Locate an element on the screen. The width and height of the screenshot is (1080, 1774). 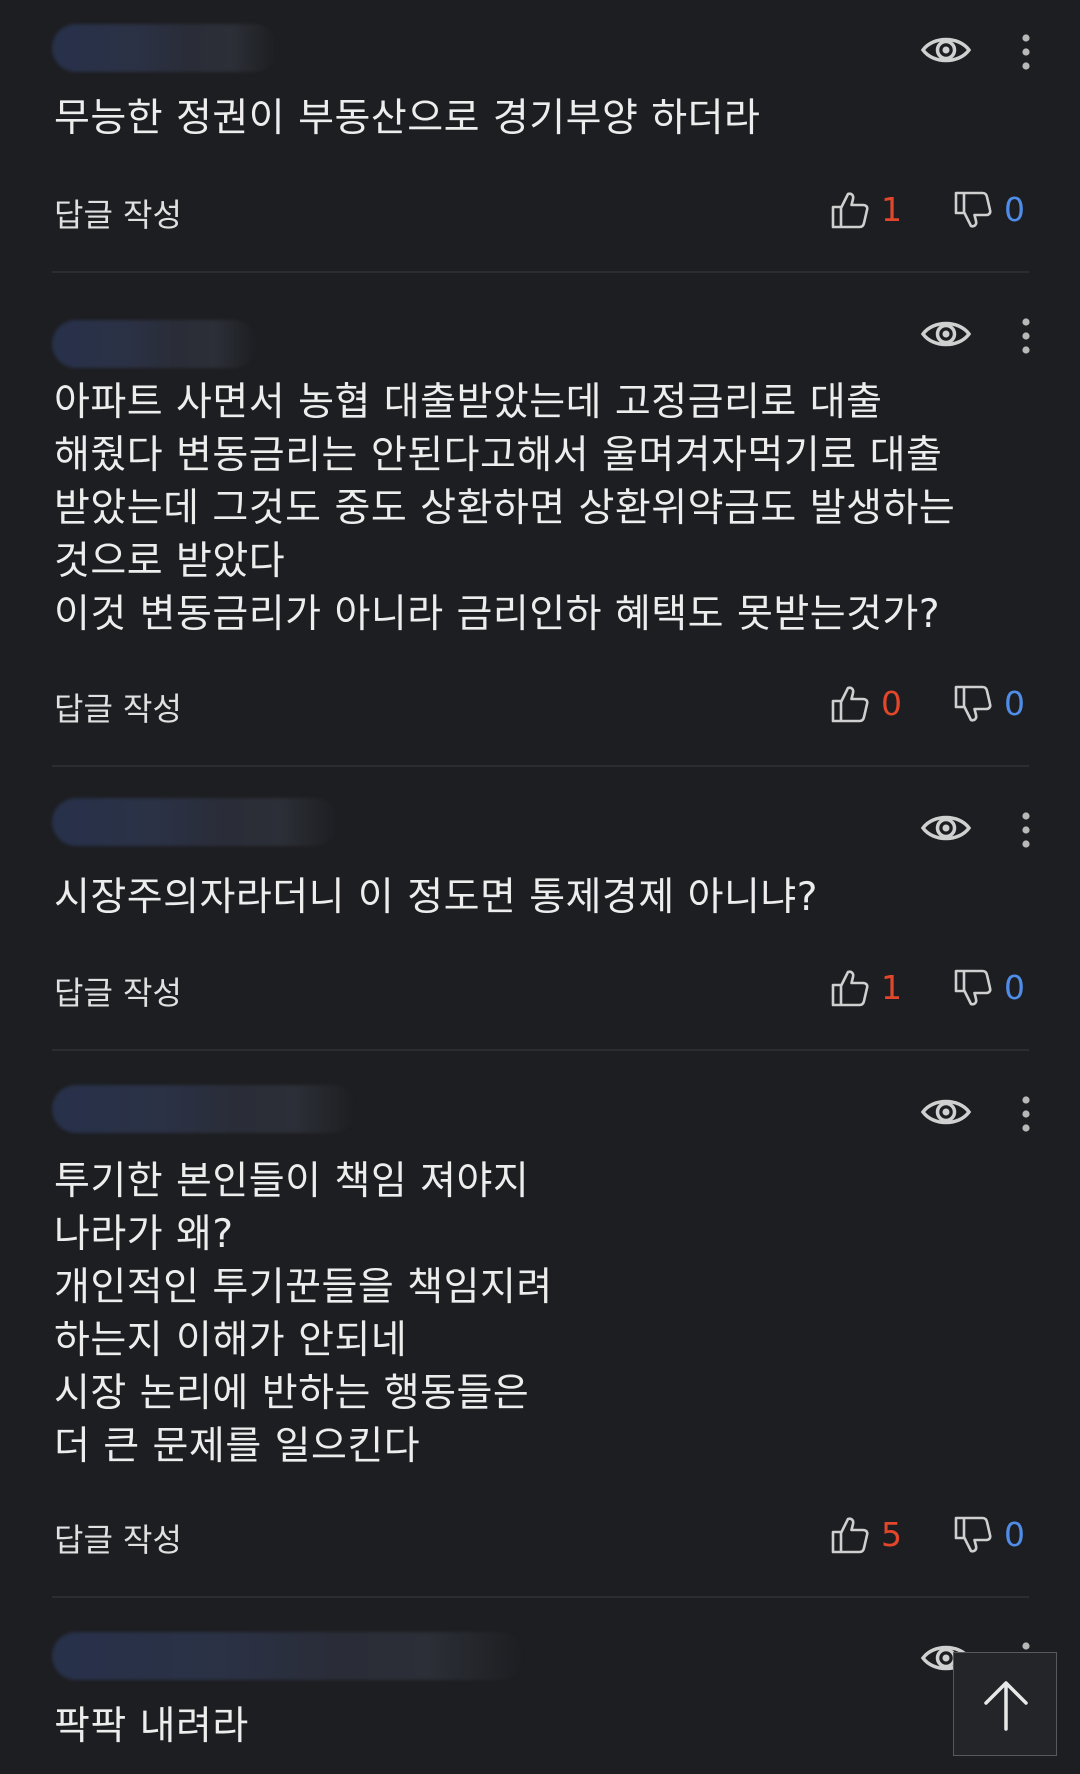
arrow-up-icon is located at coordinates (1006, 1706).